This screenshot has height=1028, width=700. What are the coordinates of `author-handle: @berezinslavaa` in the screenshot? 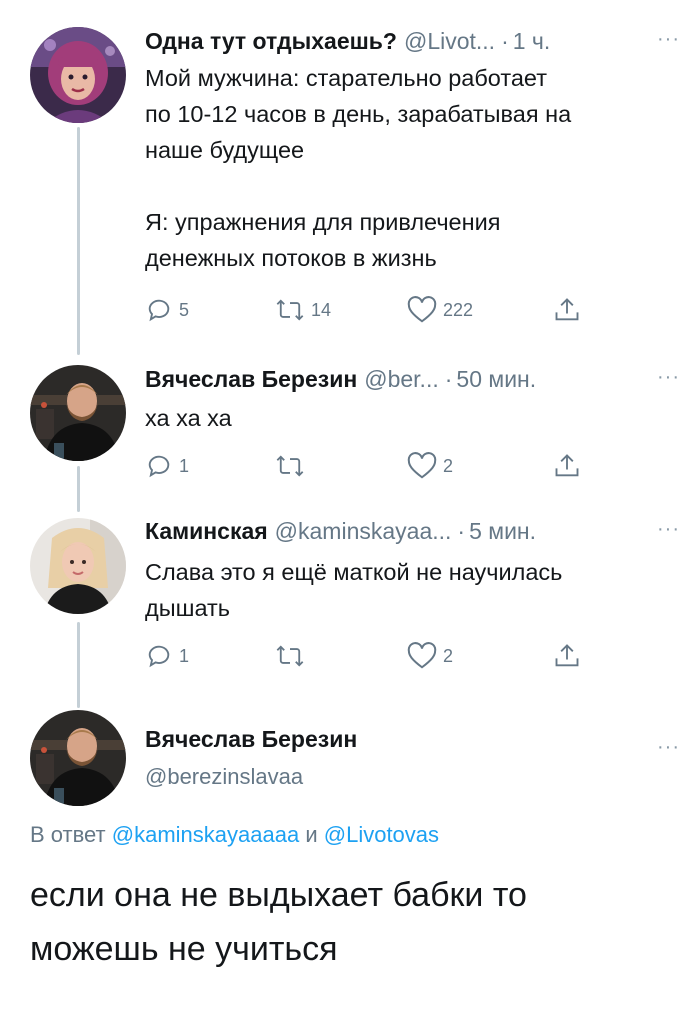 It's located at (224, 777).